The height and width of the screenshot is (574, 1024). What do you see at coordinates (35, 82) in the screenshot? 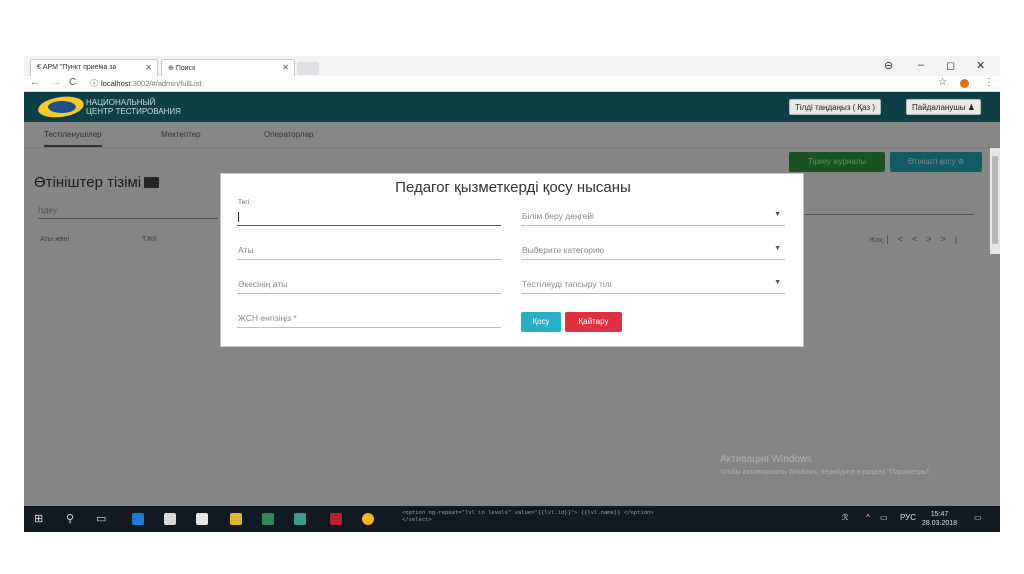
I see `back-arrow-icon: ←` at bounding box center [35, 82].